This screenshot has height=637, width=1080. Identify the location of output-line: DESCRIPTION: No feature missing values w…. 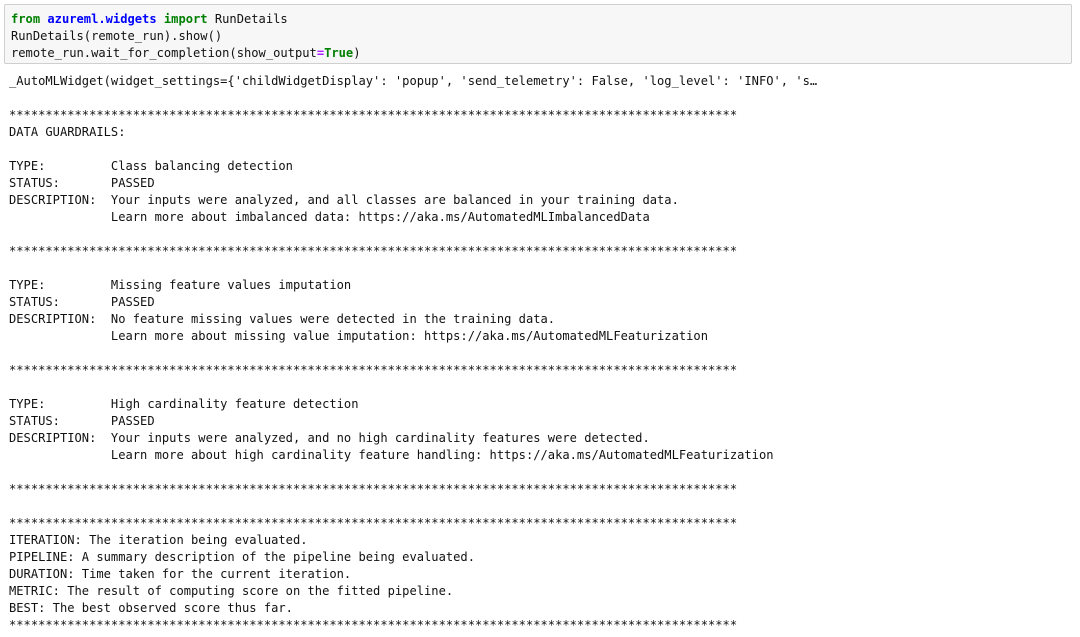
(282, 319).